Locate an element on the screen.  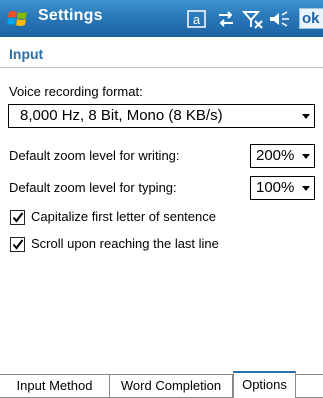
voice-format-label: Voice recording format: is located at coordinates (76, 91).